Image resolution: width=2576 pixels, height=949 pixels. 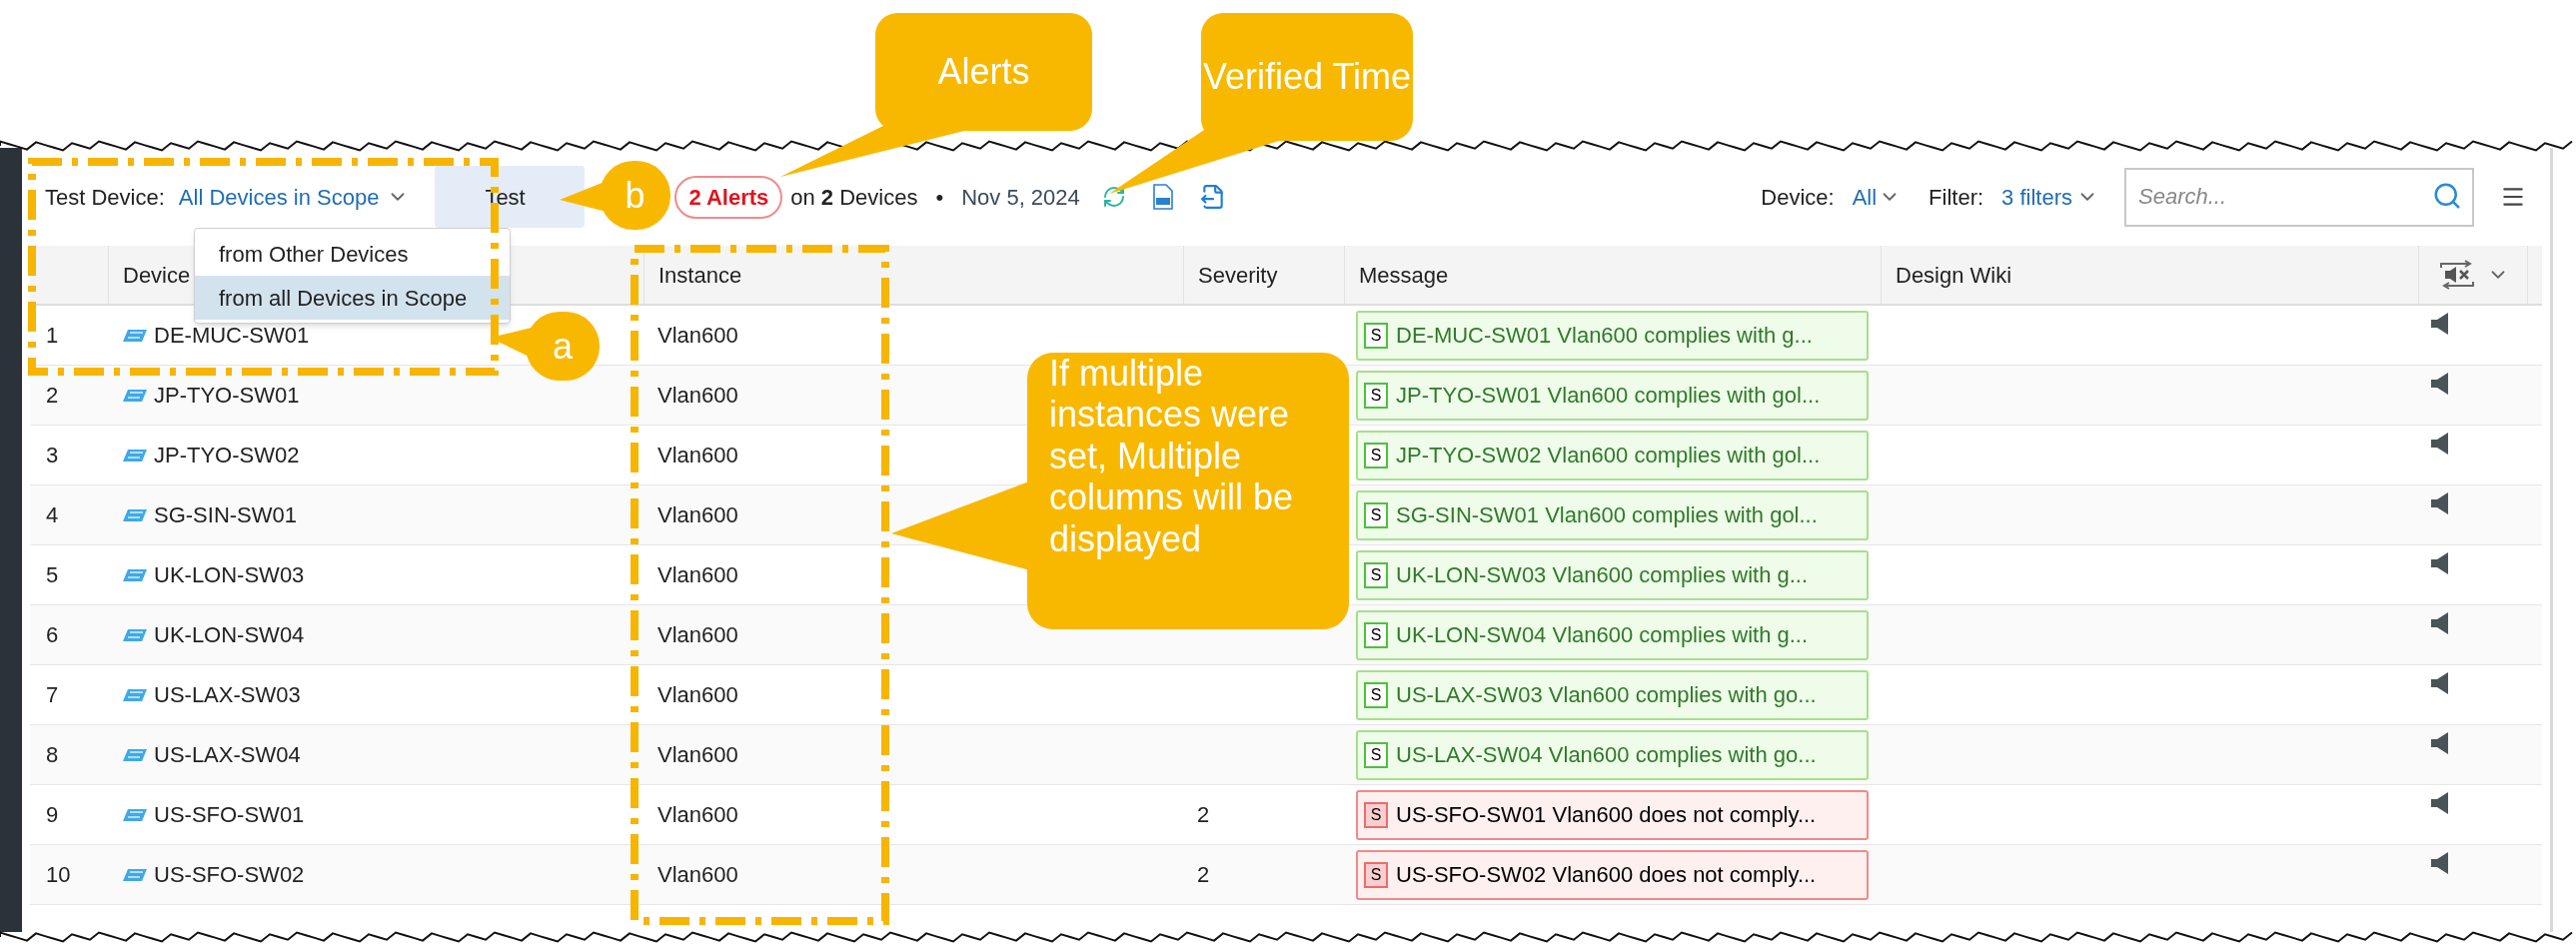 I want to click on row-number: 8, so click(x=52, y=755).